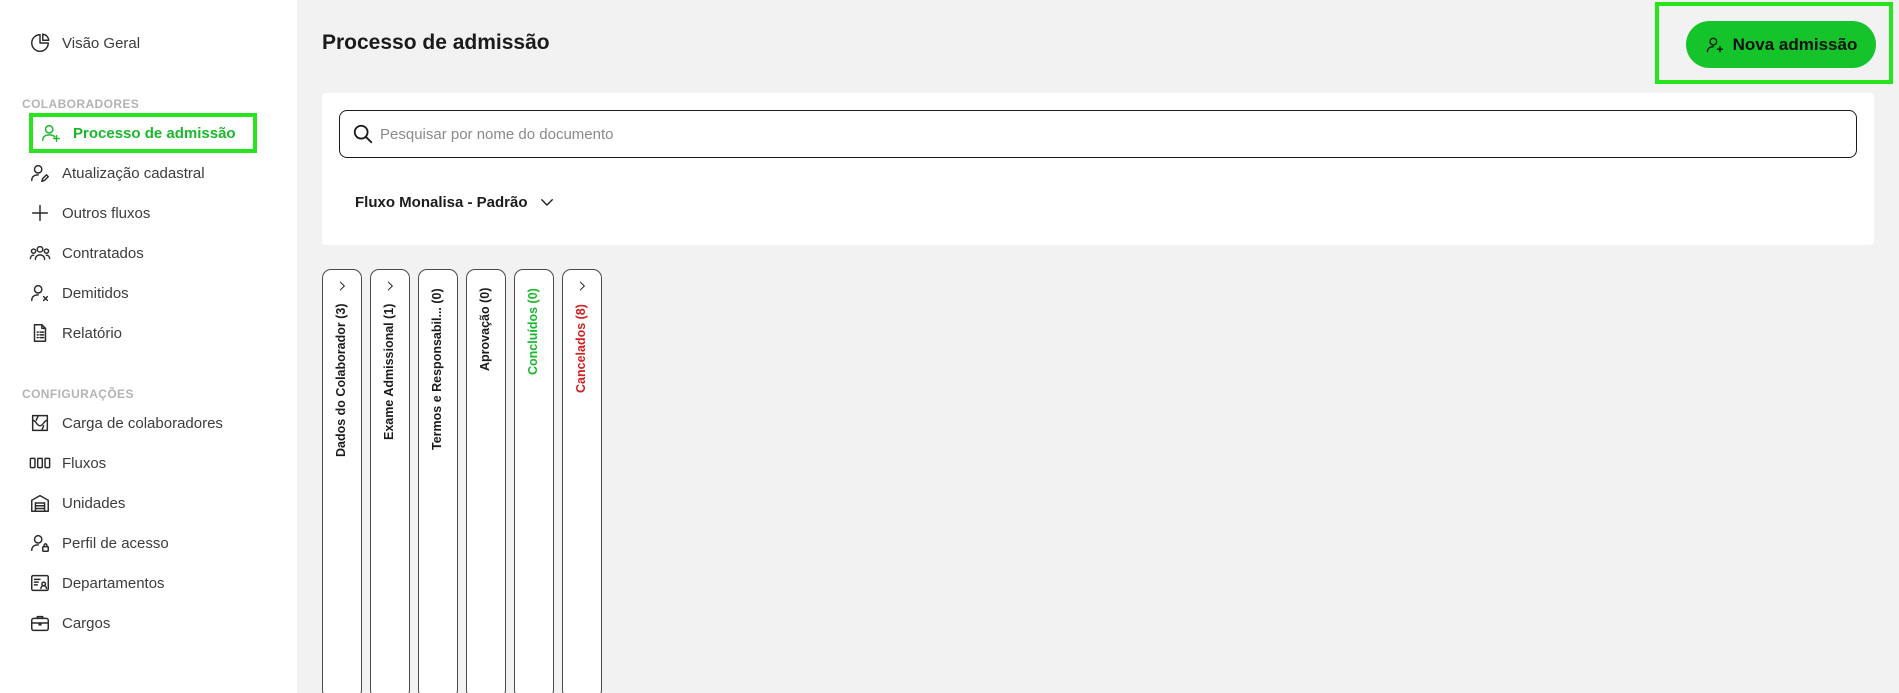 The height and width of the screenshot is (693, 1899). I want to click on flow-selector-value: Fluxo Monalisa - Padrão, so click(441, 202).